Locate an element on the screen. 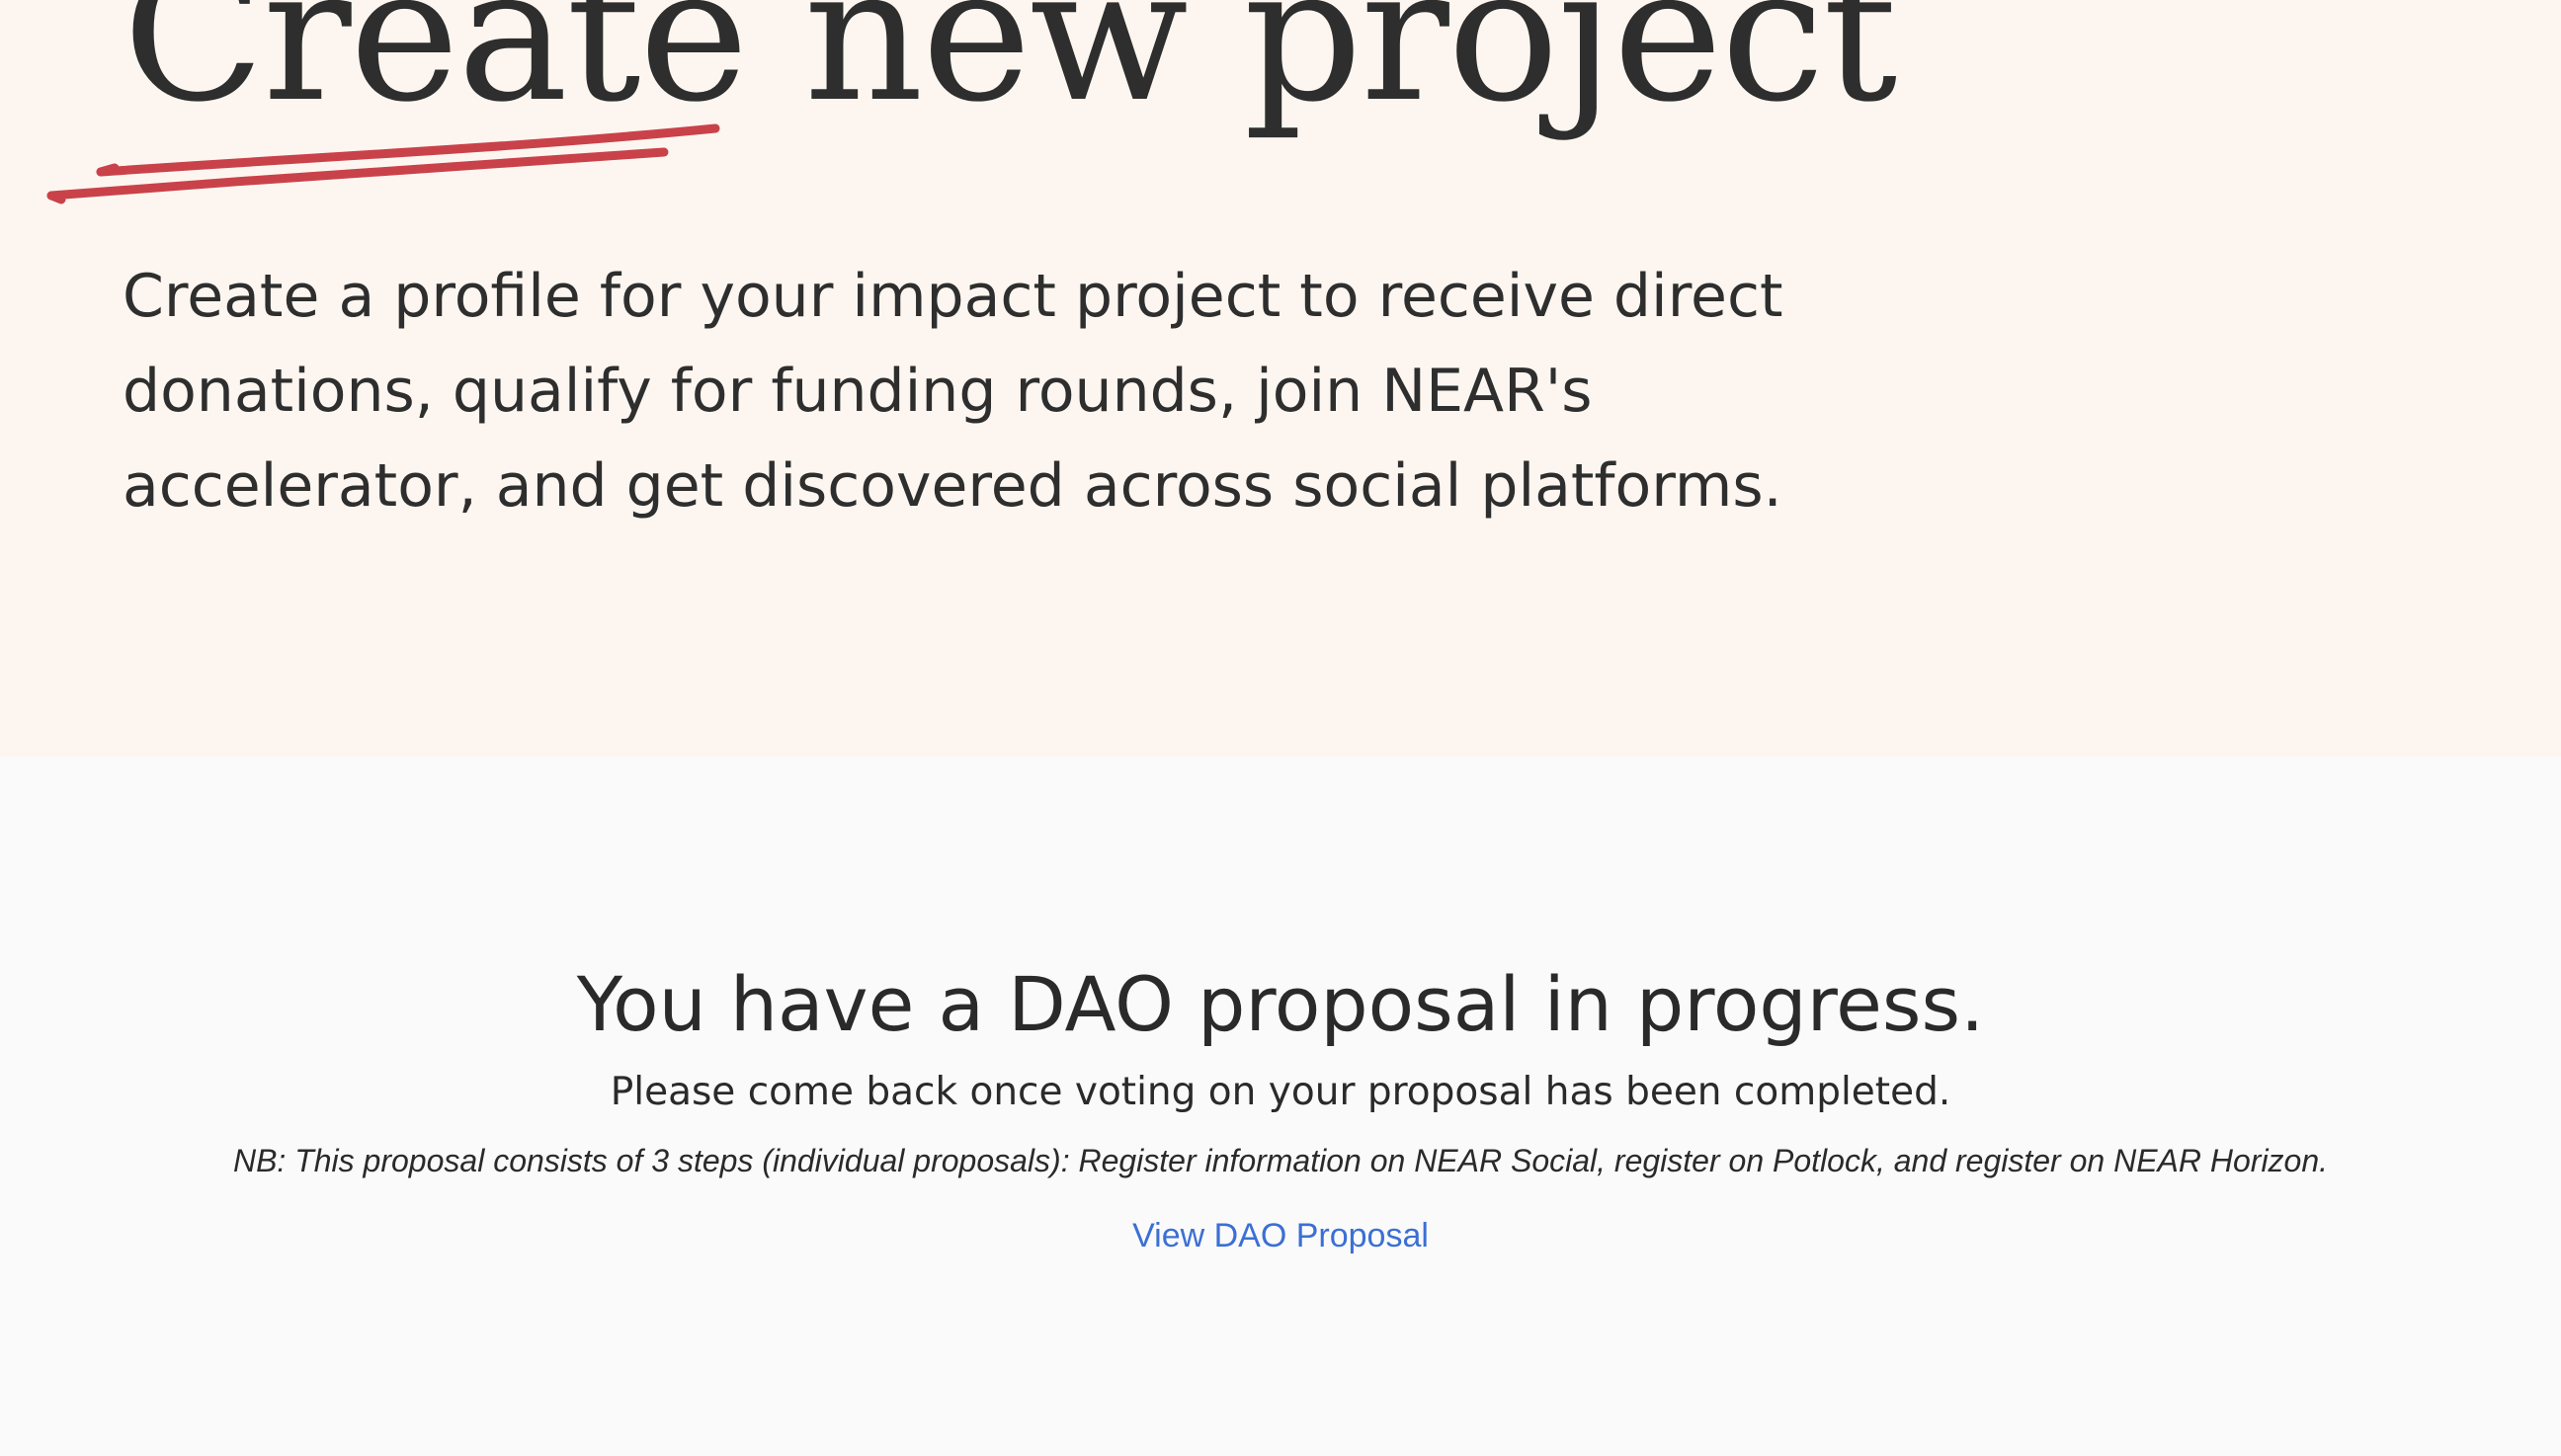  view-dao-proposal-link: View DAO Proposal is located at coordinates (1280, 1235).